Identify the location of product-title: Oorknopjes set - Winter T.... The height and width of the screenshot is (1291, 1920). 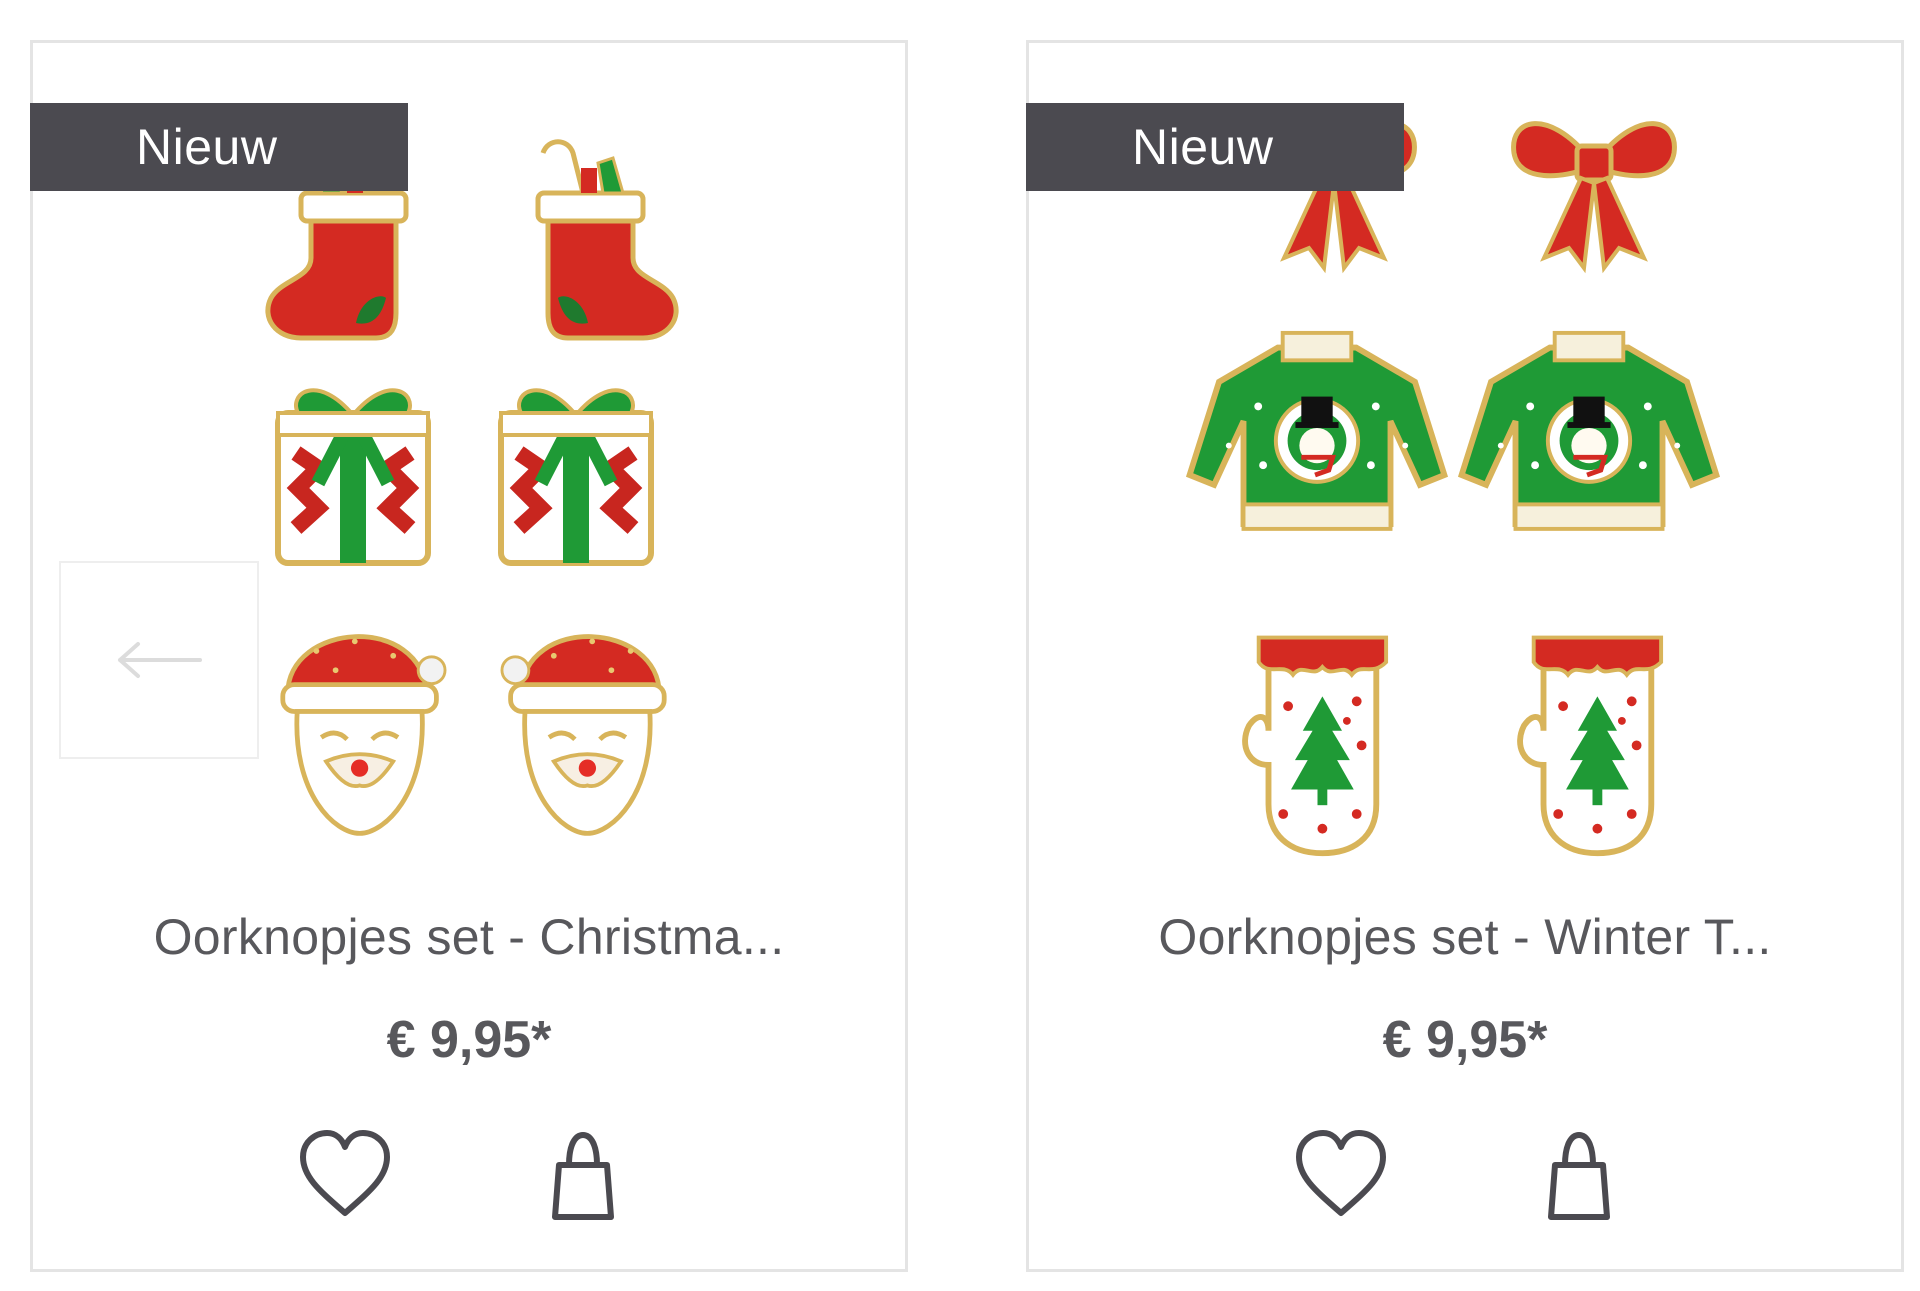
(1465, 937).